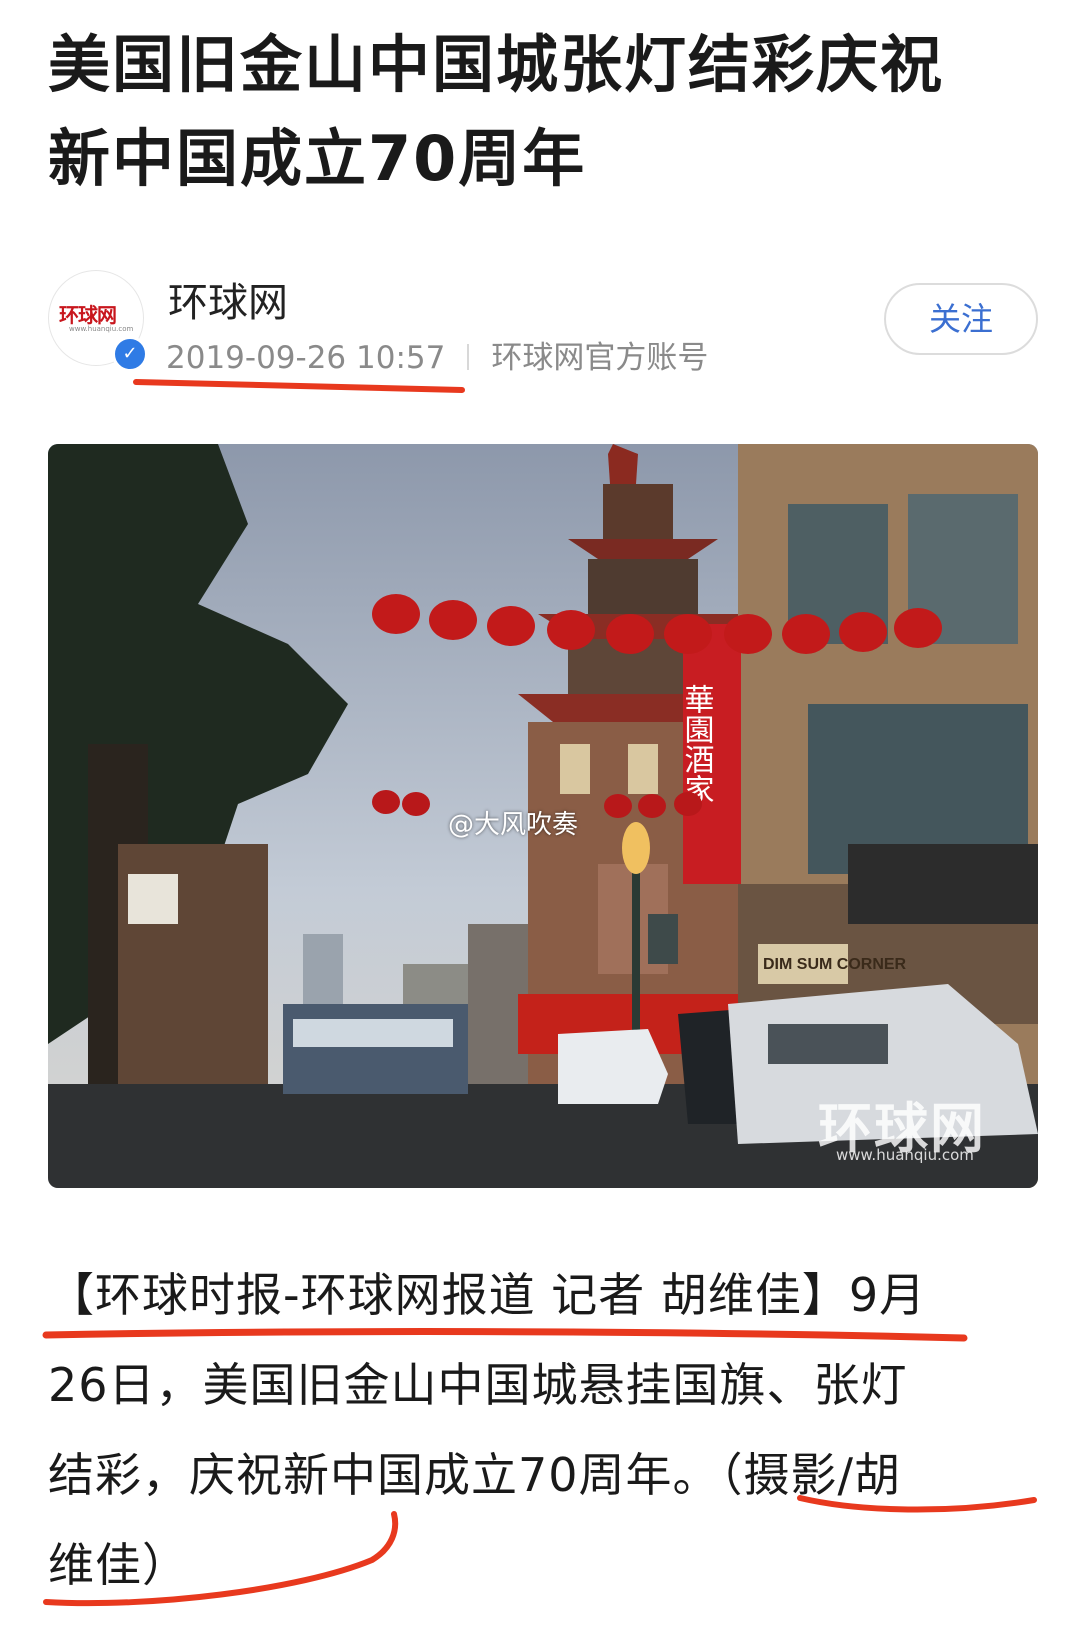 This screenshot has height=1636, width=1080. What do you see at coordinates (101, 329) in the screenshot?
I see `avatar-logo-url: www.huanqiu.com` at bounding box center [101, 329].